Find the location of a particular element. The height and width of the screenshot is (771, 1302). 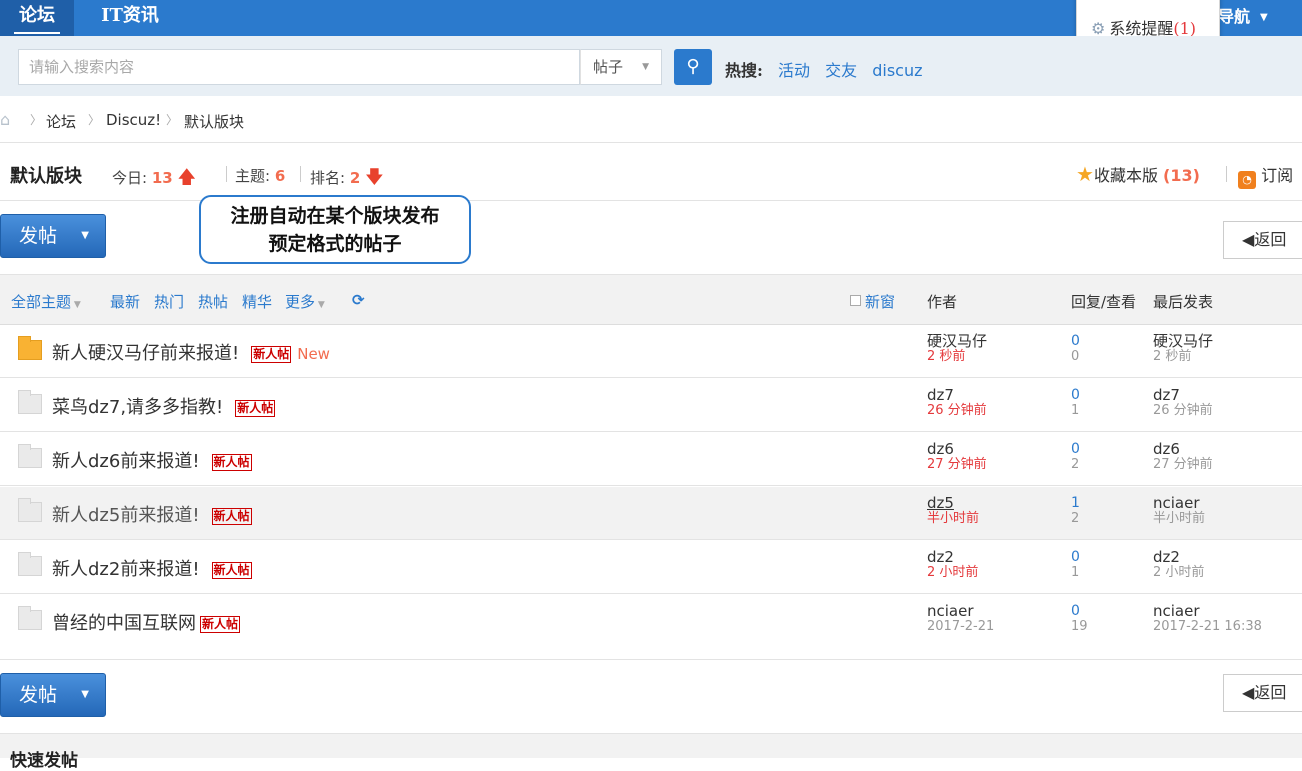

search-type-select: 帖子 ▼ is located at coordinates (621, 67).